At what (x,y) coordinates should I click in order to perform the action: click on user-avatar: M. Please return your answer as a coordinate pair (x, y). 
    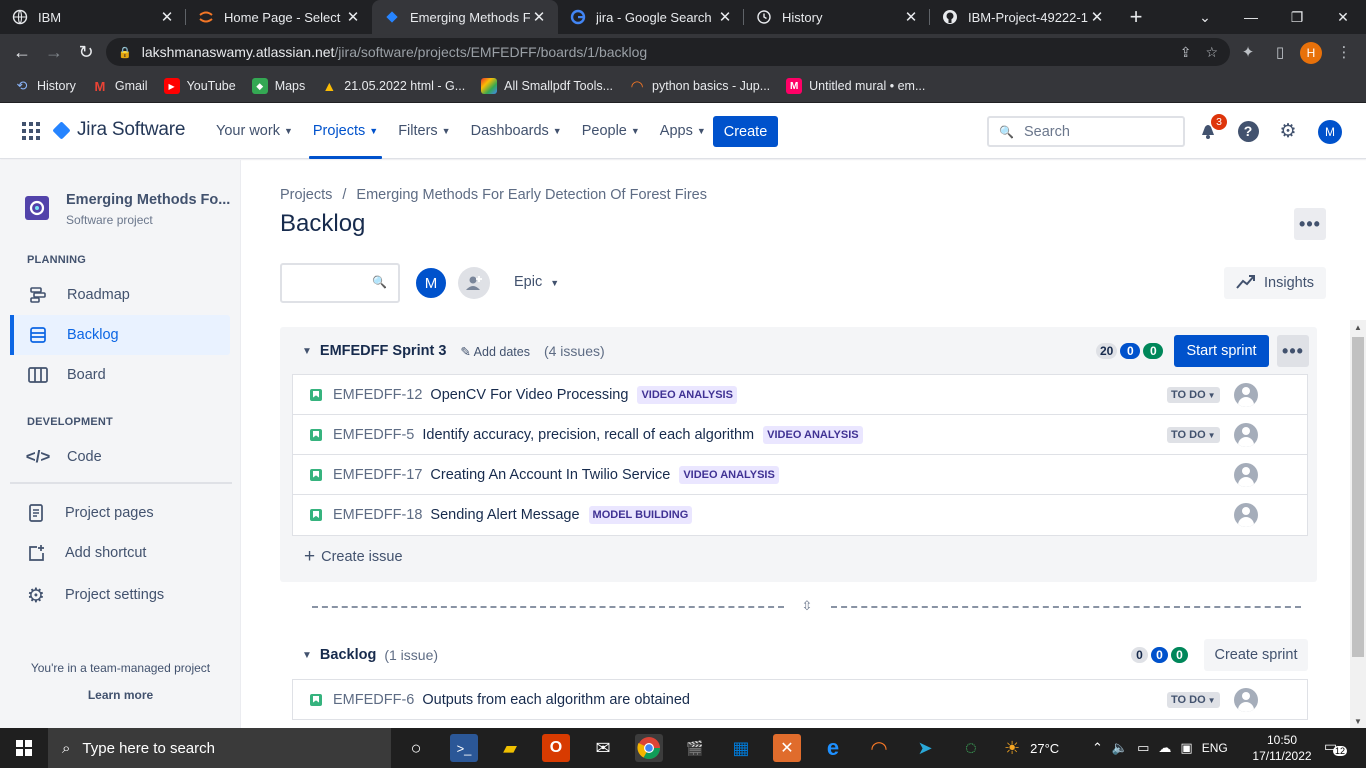
    Looking at the image, I should click on (1330, 132).